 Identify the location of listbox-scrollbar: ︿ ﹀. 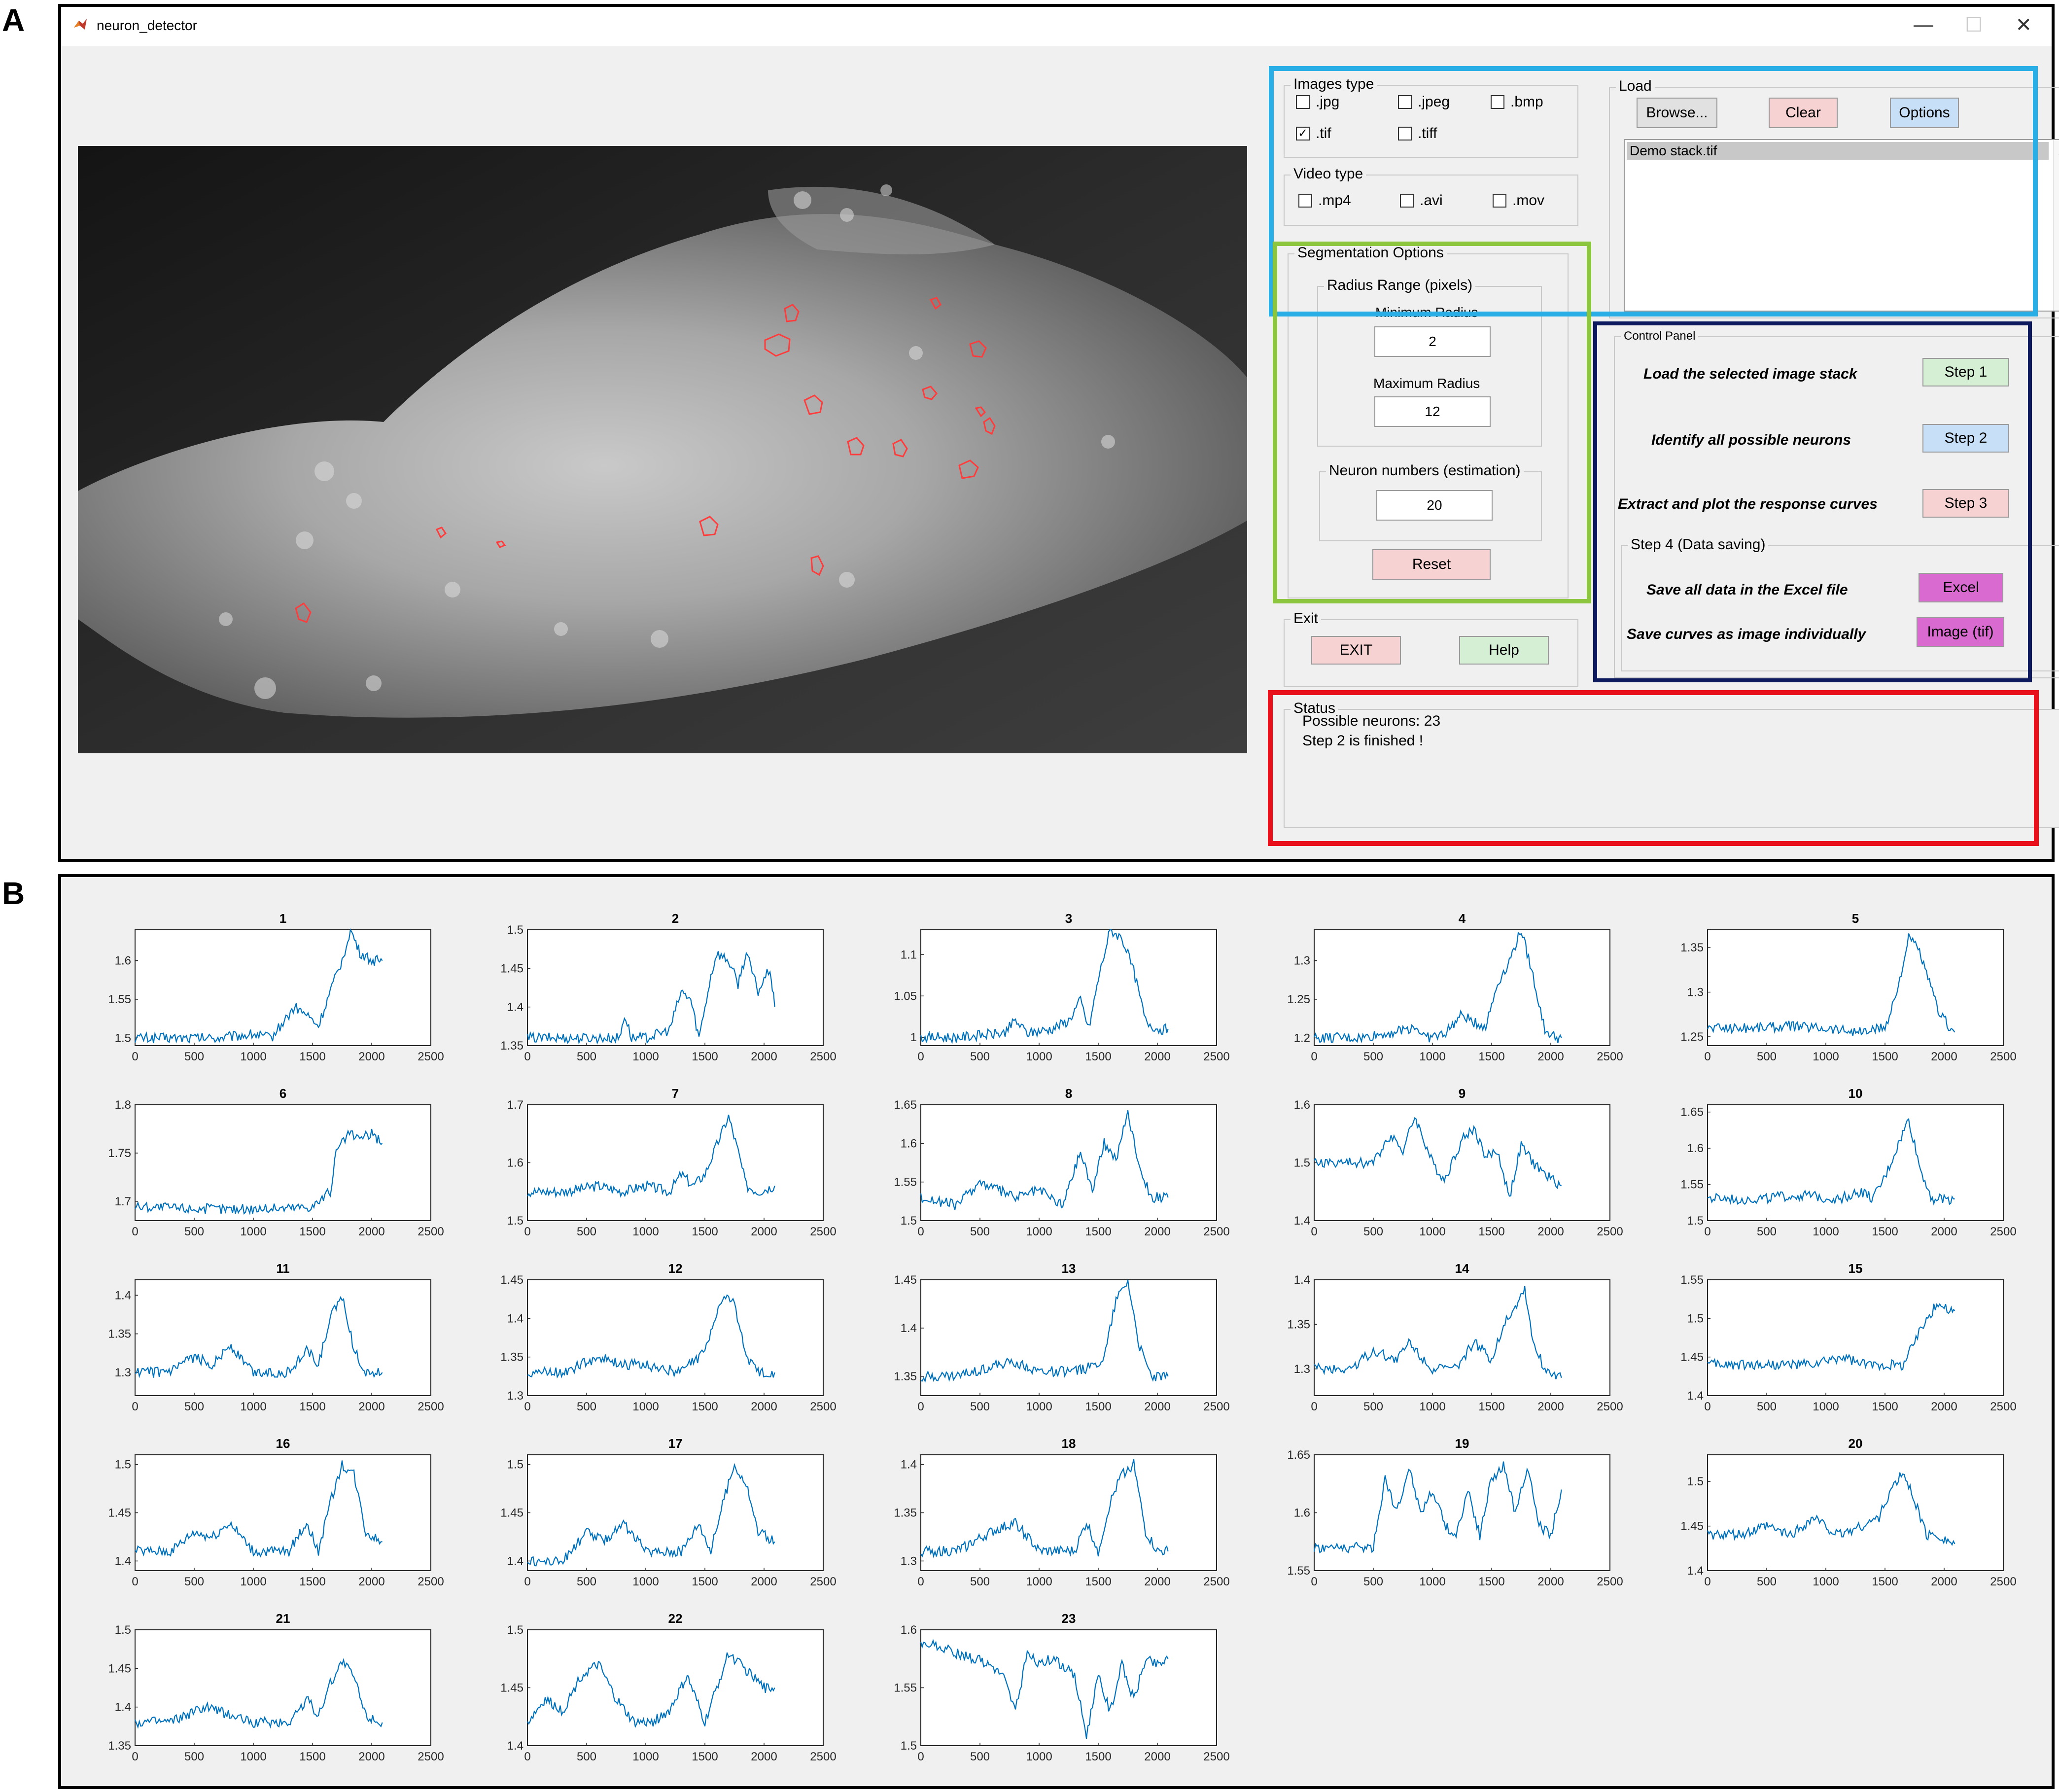
(2056, 225).